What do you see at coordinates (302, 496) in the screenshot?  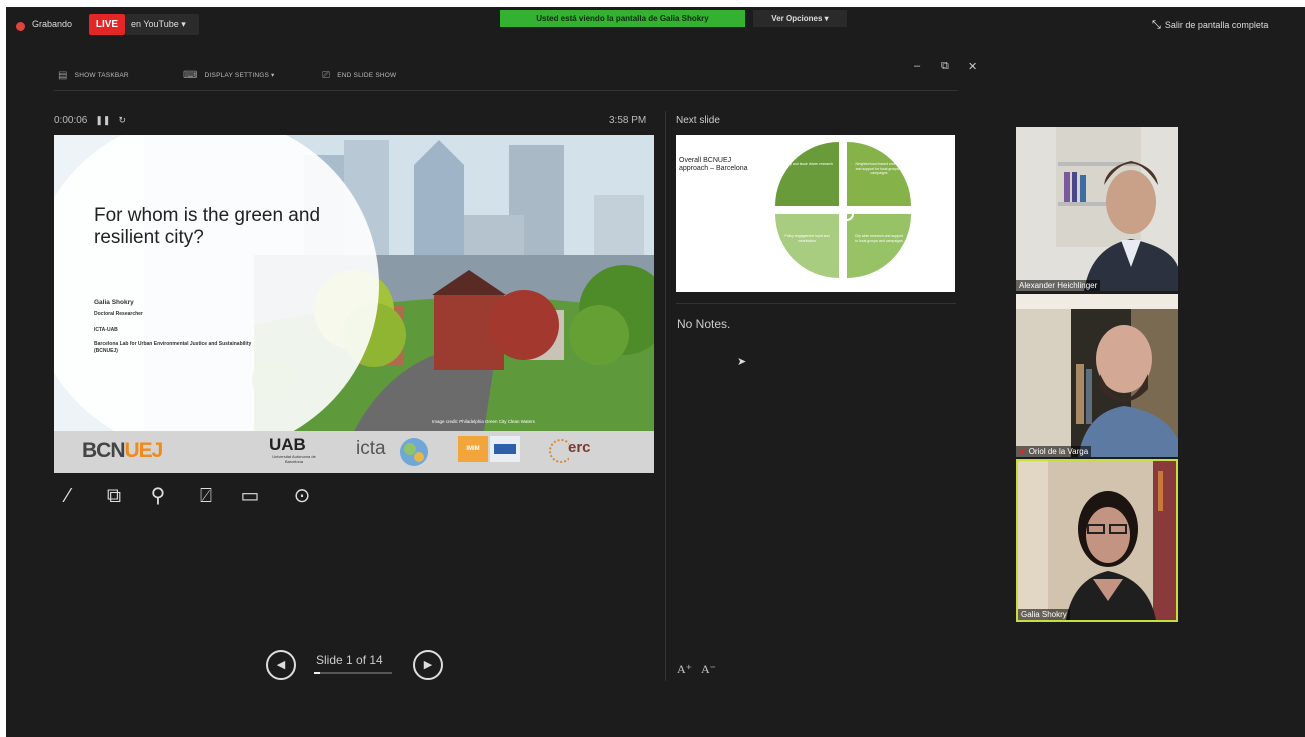 I see `more-options-icon: ⊙` at bounding box center [302, 496].